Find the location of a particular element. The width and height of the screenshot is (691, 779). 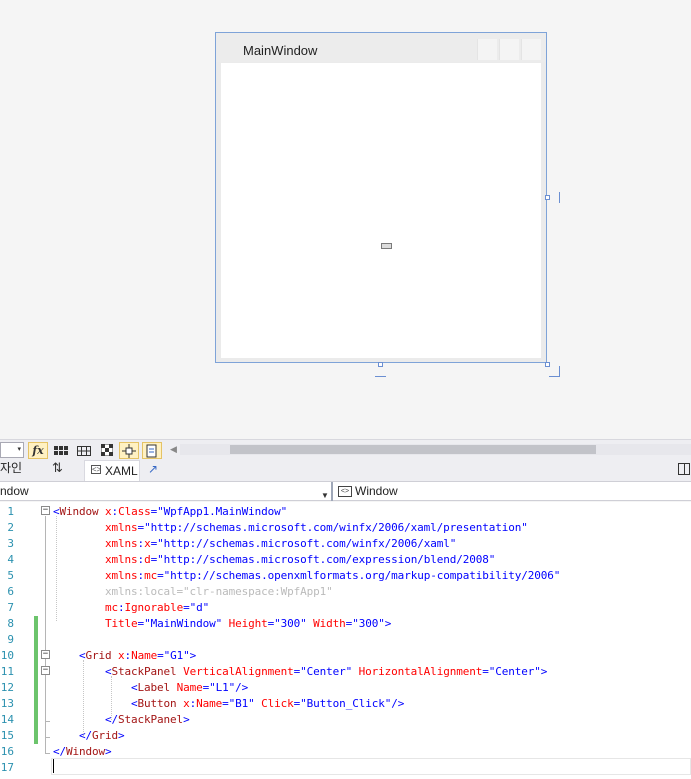

code-line: 17 is located at coordinates (345, 768).